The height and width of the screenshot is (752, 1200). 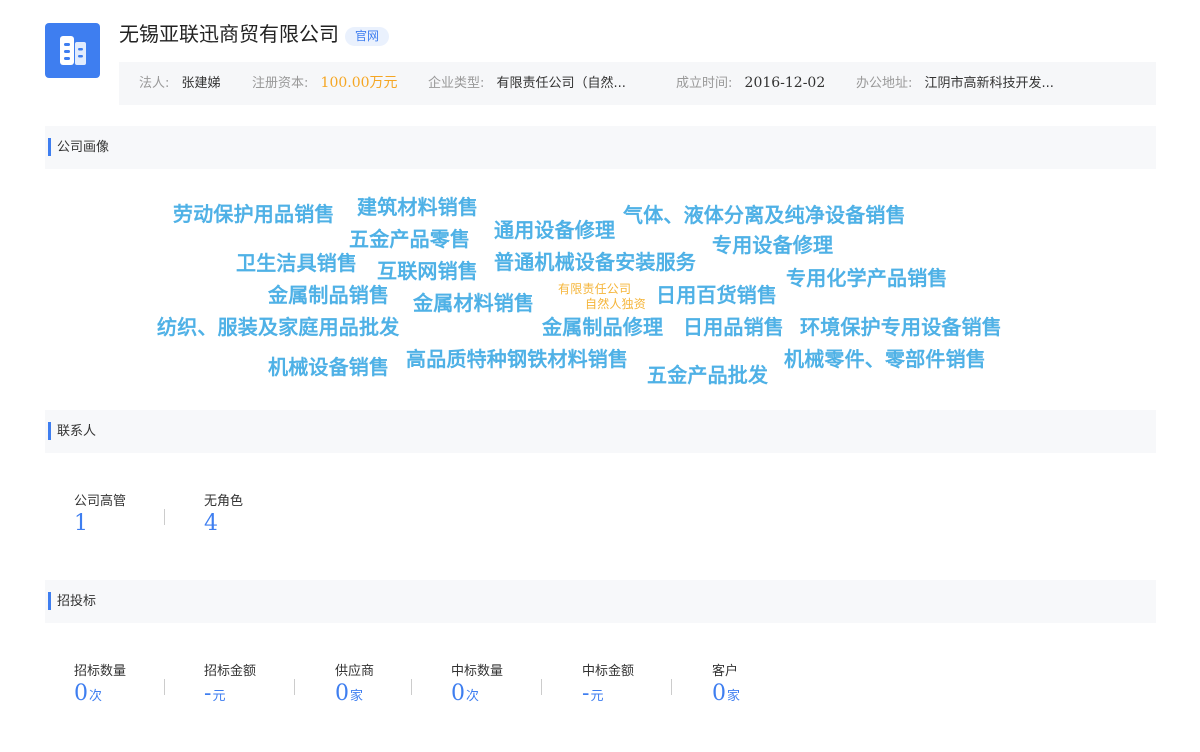 What do you see at coordinates (708, 375) in the screenshot?
I see `word-cloud-tag: 五金产品批发` at bounding box center [708, 375].